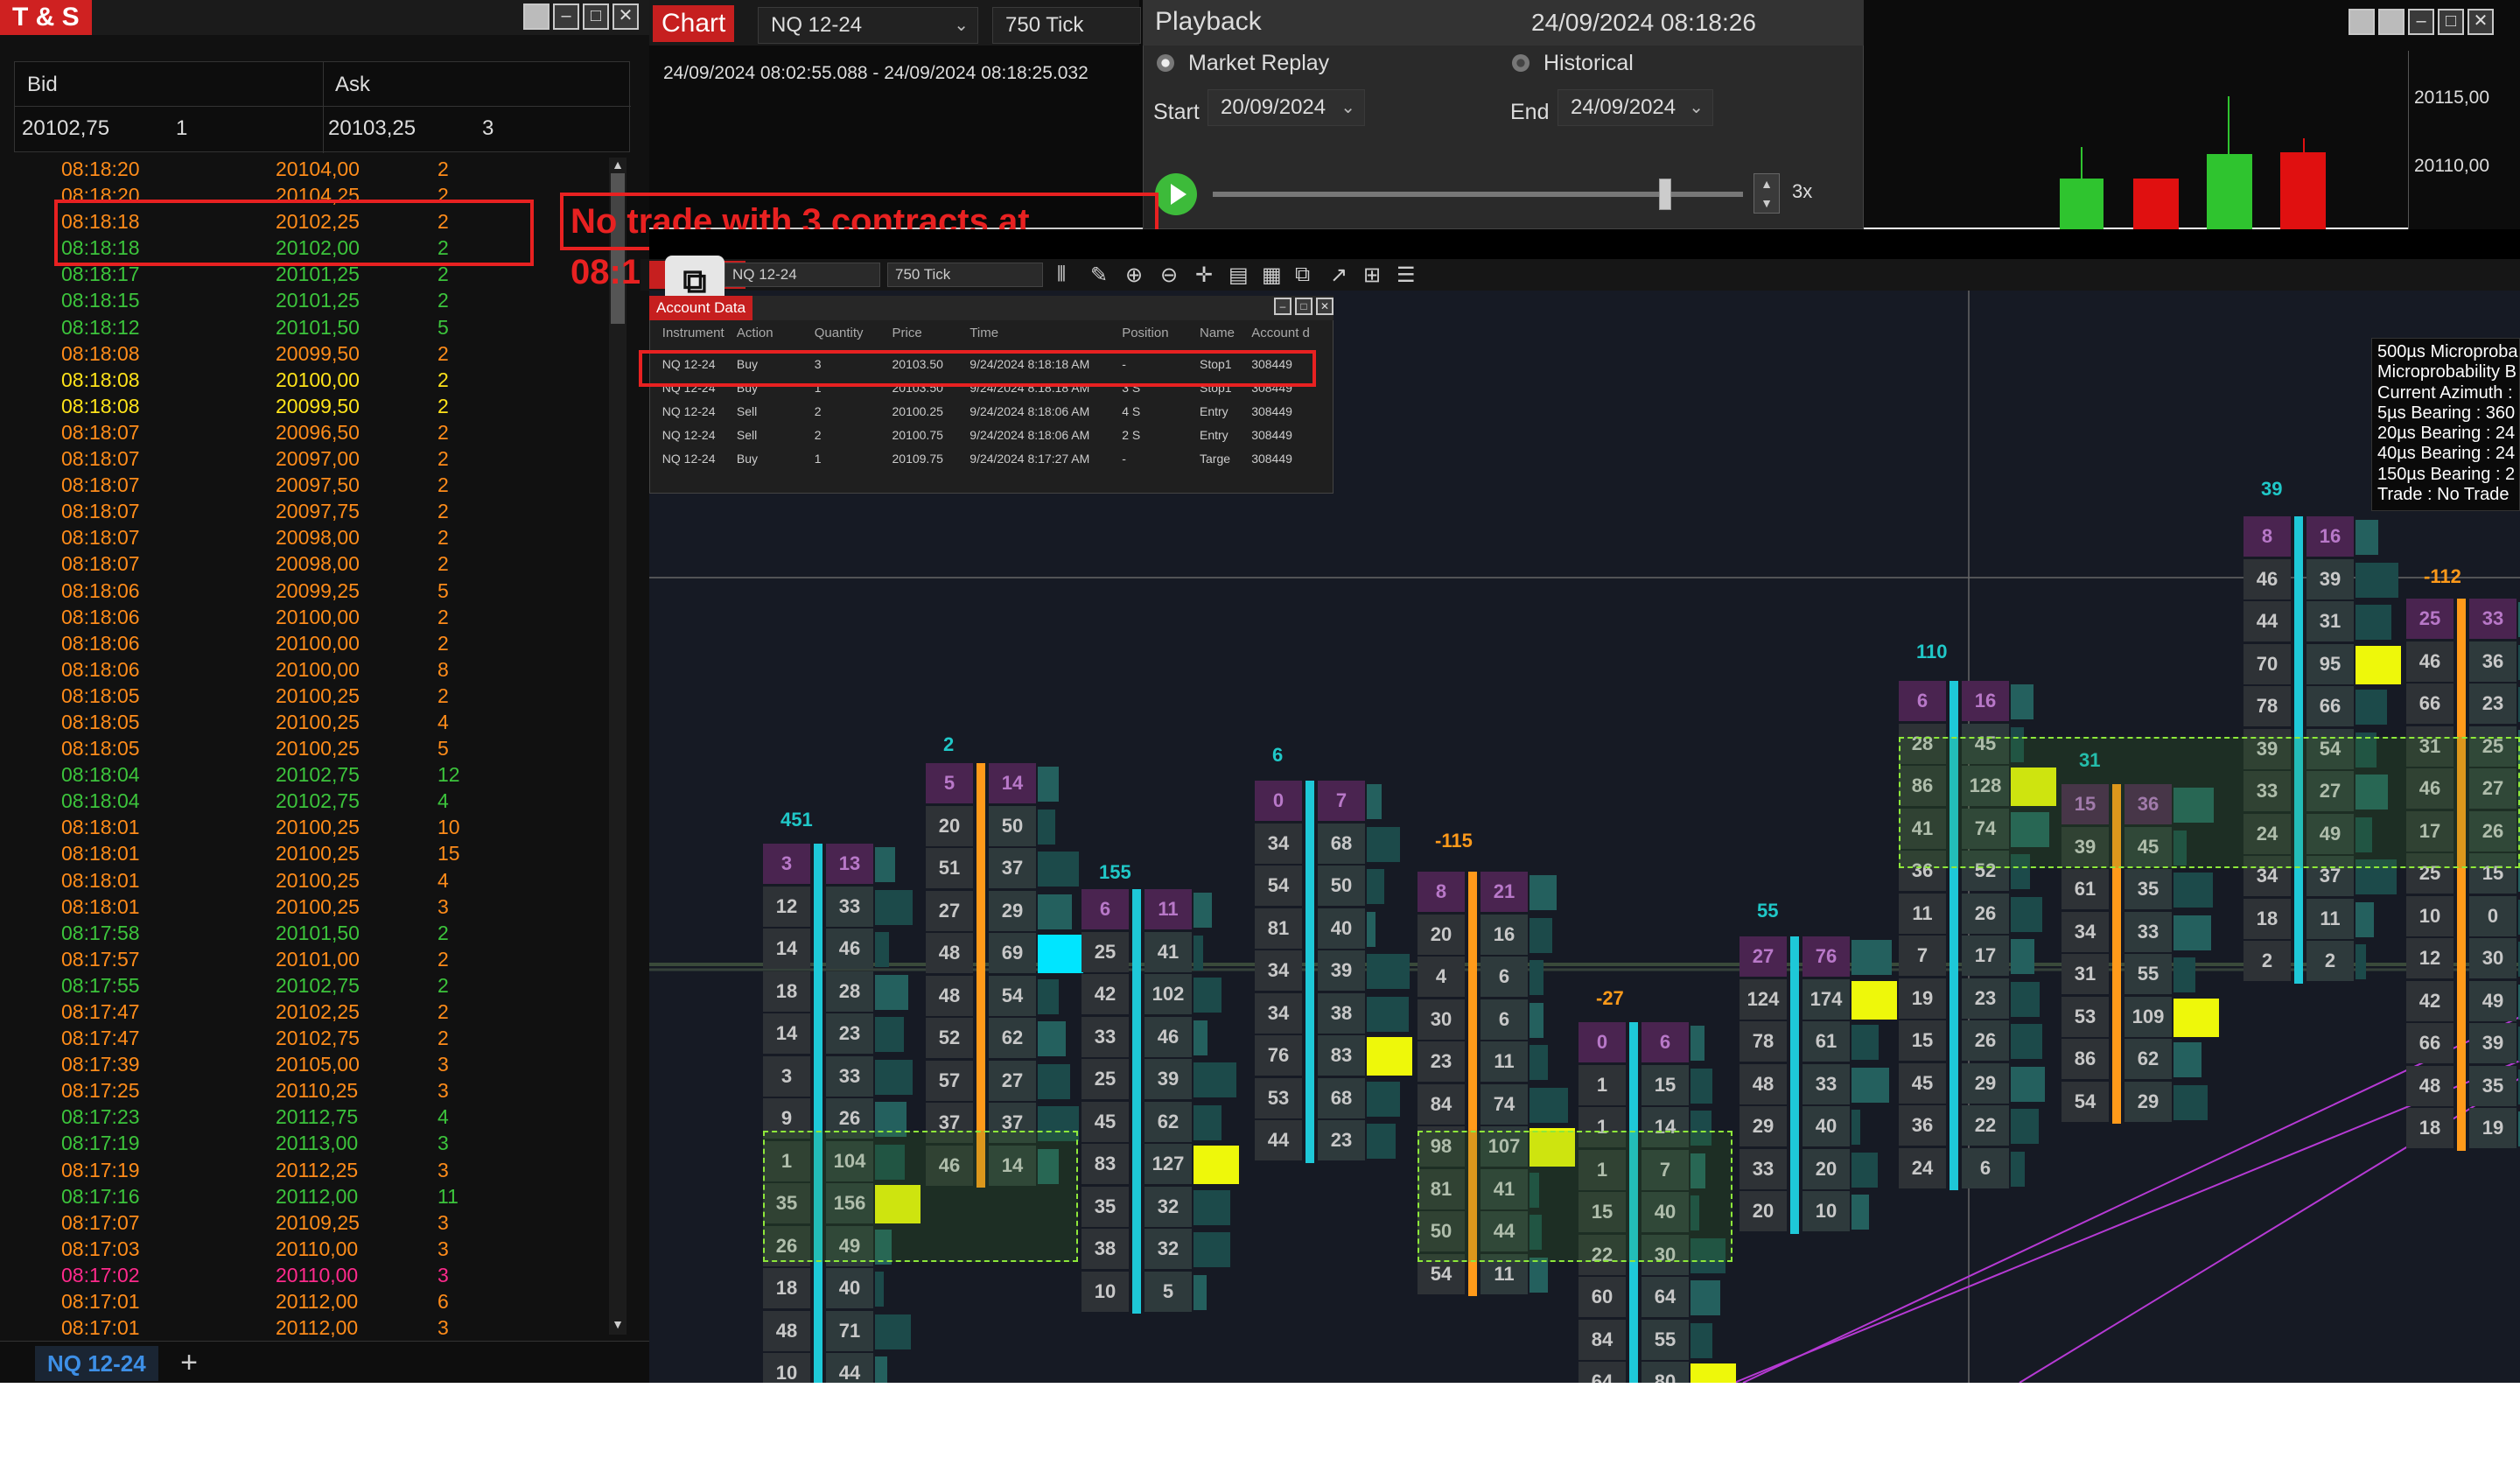  Describe the element at coordinates (1165, 63) in the screenshot. I see `market-replay-radio` at that location.